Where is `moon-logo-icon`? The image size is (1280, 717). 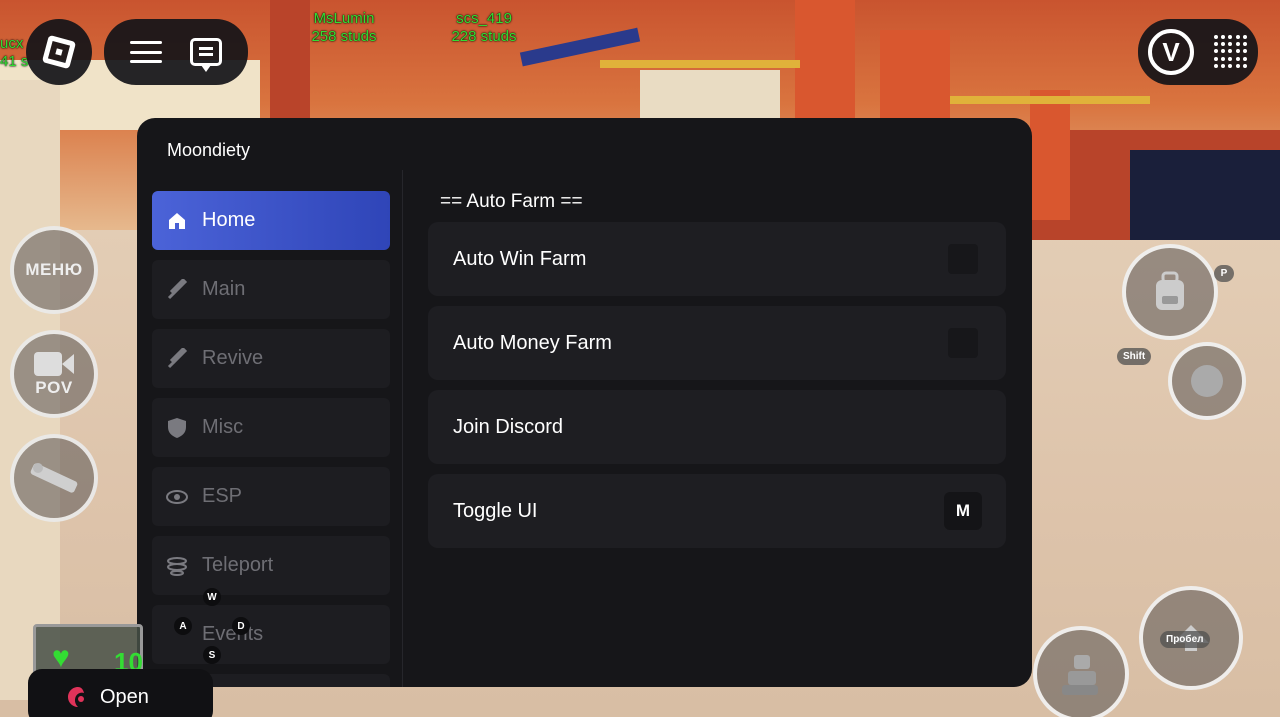 moon-logo-icon is located at coordinates (76, 697).